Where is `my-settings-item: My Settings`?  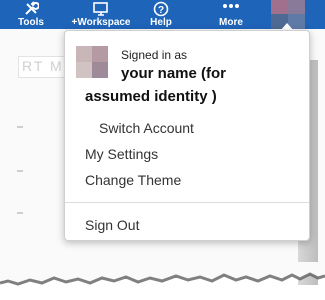
my-settings-item: My Settings is located at coordinates (121, 154).